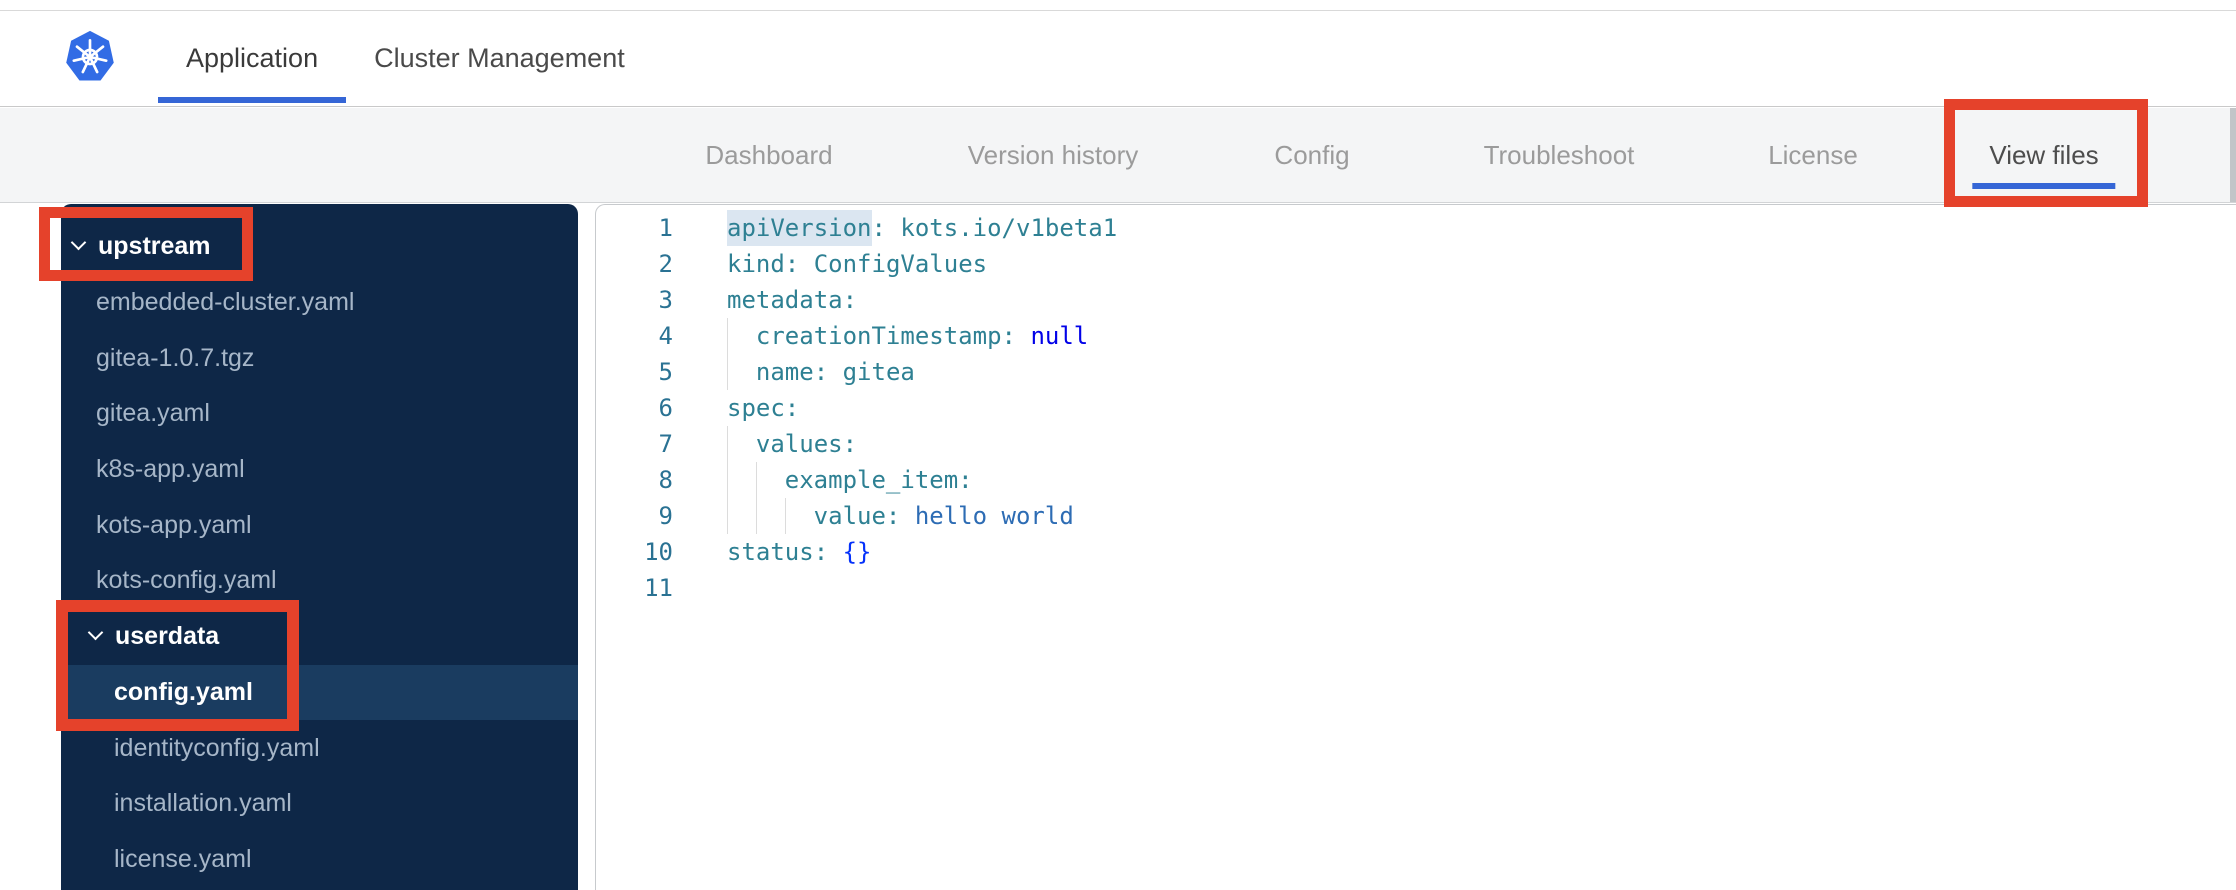  I want to click on file-embedded-cluster-yaml: embedded-cluster.yaml, so click(319, 303).